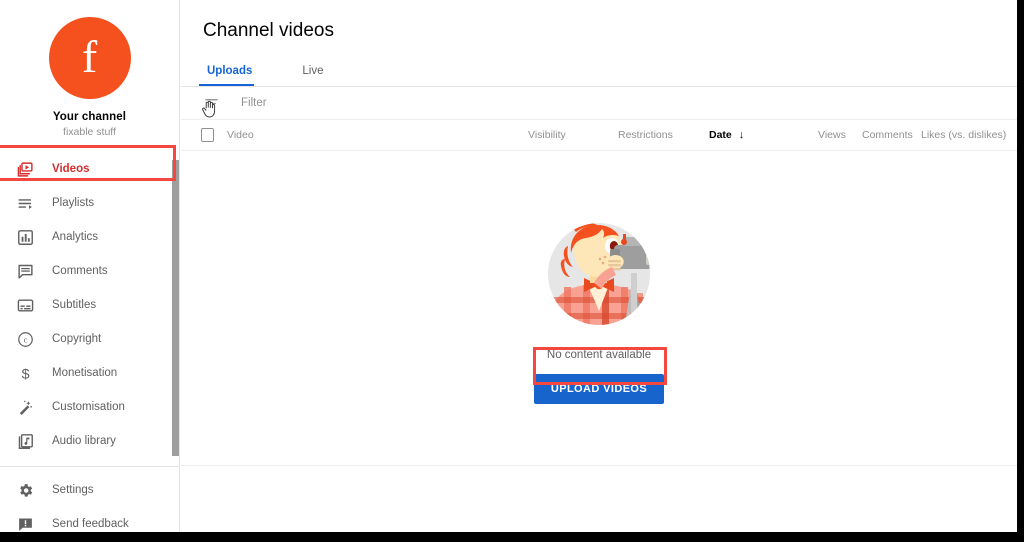  Describe the element at coordinates (512, 537) in the screenshot. I see `window-bottom-edge` at that location.